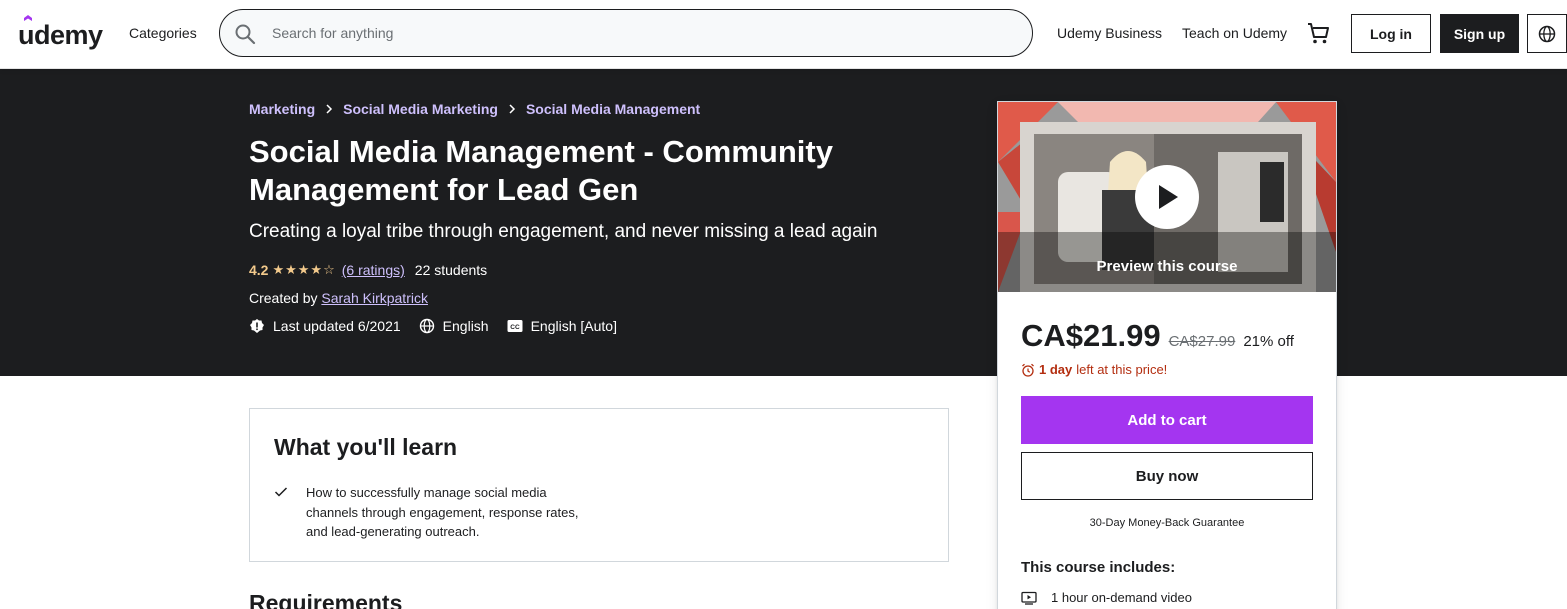 The image size is (1567, 609). I want to click on price-row: CA$21.99 CA$27.99 21% off, so click(1157, 336).